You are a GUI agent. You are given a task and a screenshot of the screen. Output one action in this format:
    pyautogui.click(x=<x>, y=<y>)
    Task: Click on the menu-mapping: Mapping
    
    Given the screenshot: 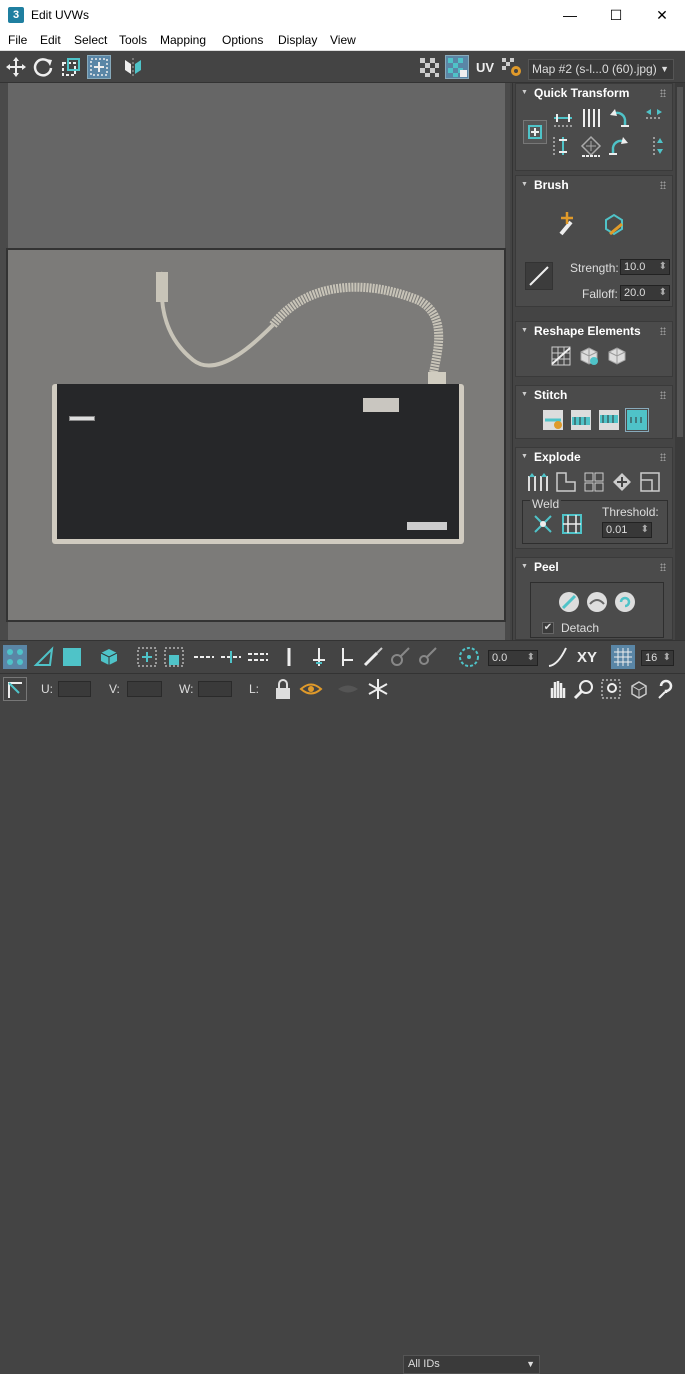 What is the action you would take?
    pyautogui.click(x=183, y=40)
    